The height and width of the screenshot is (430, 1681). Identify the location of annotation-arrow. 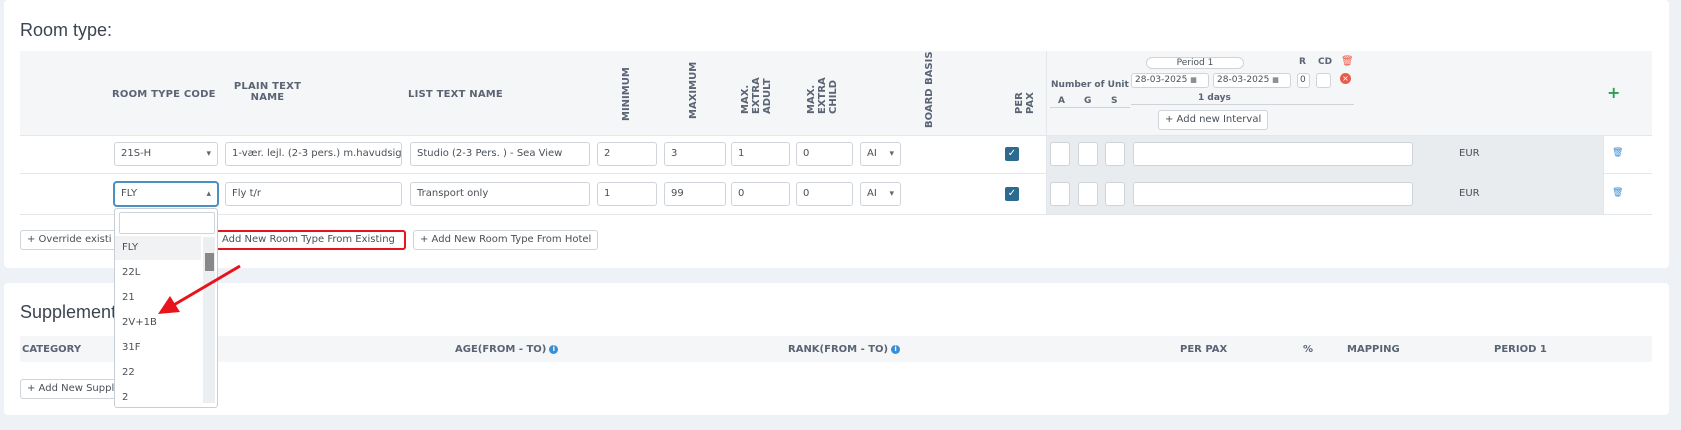
(199, 289).